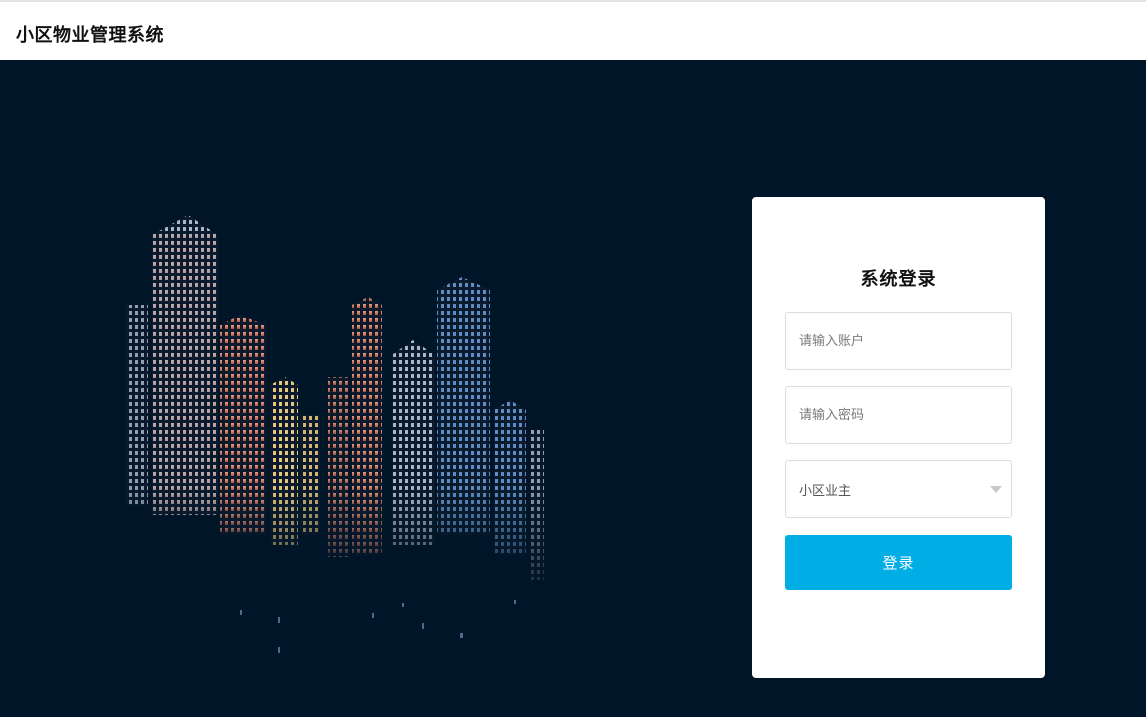  Describe the element at coordinates (90, 35) in the screenshot. I see `app-title: 小区物业管理系统` at that location.